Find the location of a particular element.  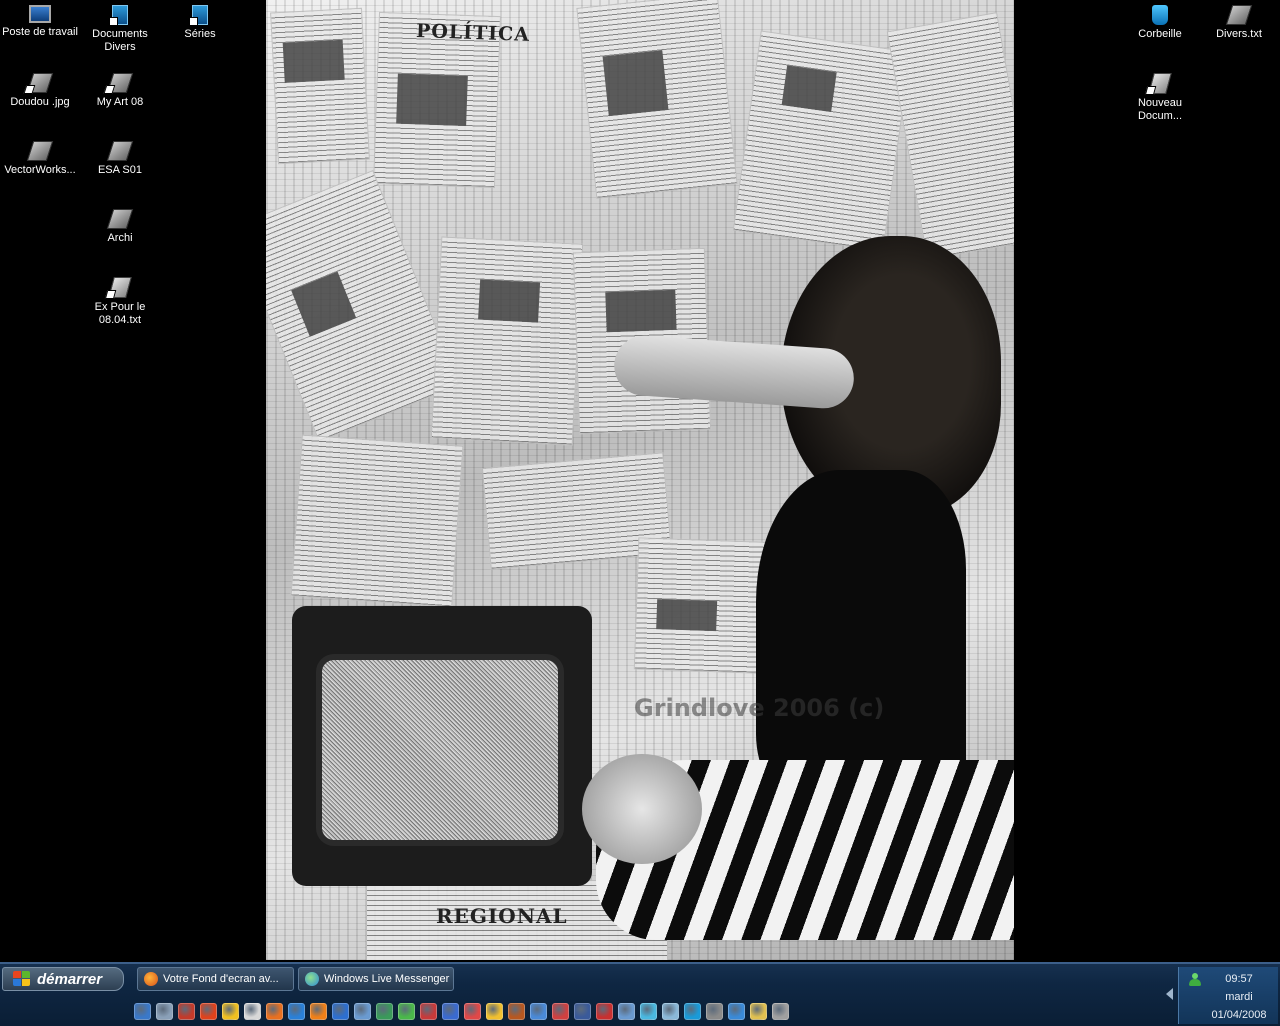

desktop-icon-label: Documents Divers is located at coordinates (120, 40).